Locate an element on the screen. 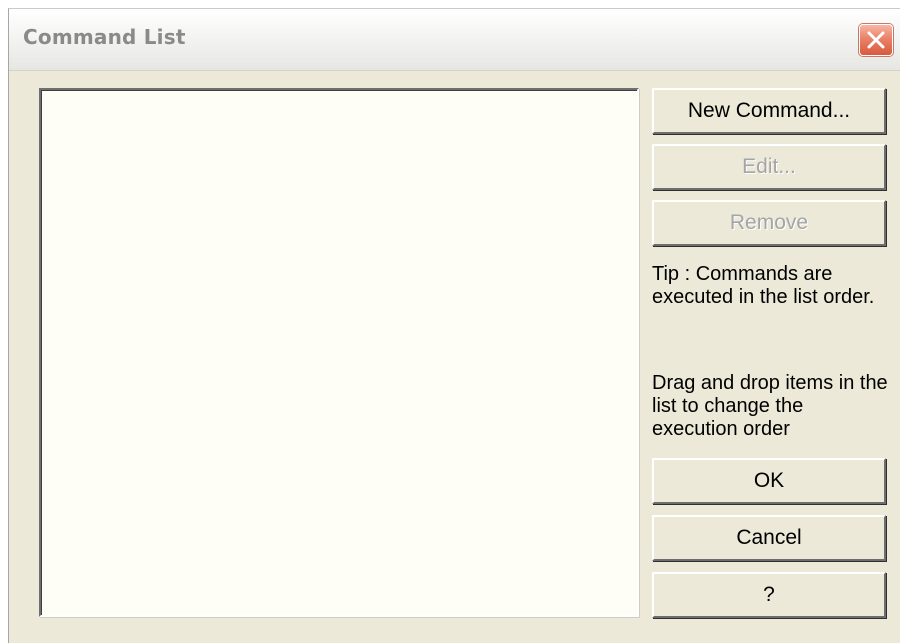  remove-button: Remove is located at coordinates (769, 223).